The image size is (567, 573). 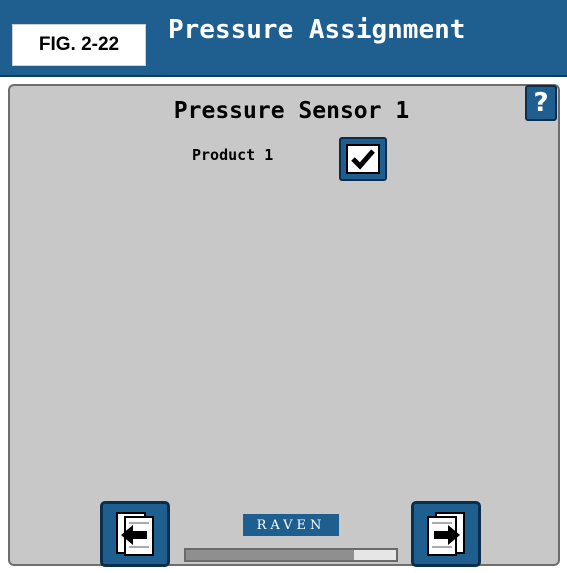 I want to click on figure-label: FIG. 2-22, so click(x=79, y=45).